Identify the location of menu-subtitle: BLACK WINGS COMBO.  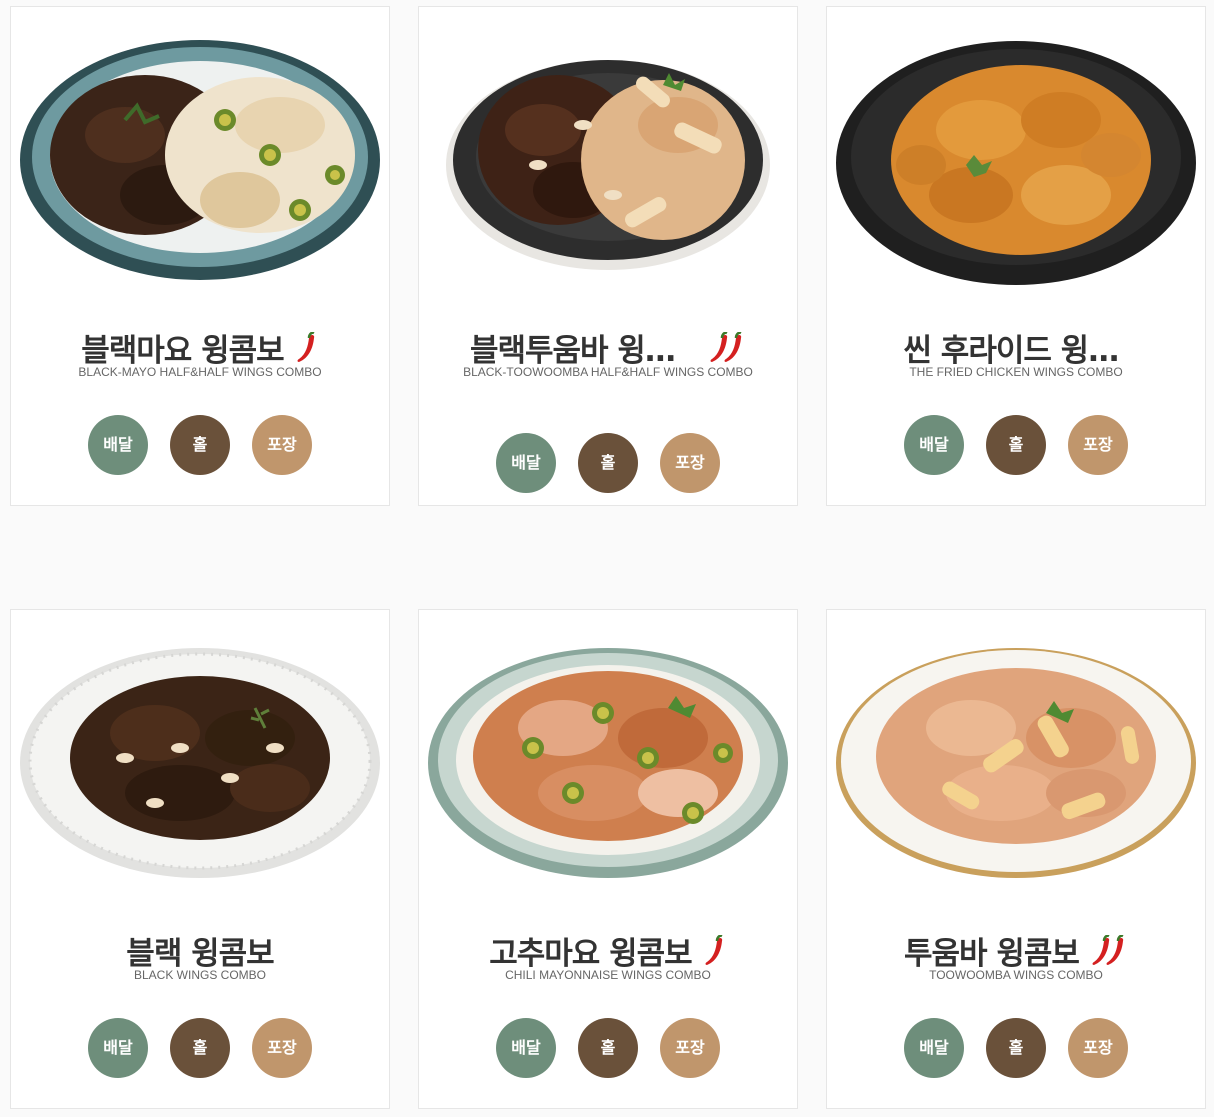
(200, 975).